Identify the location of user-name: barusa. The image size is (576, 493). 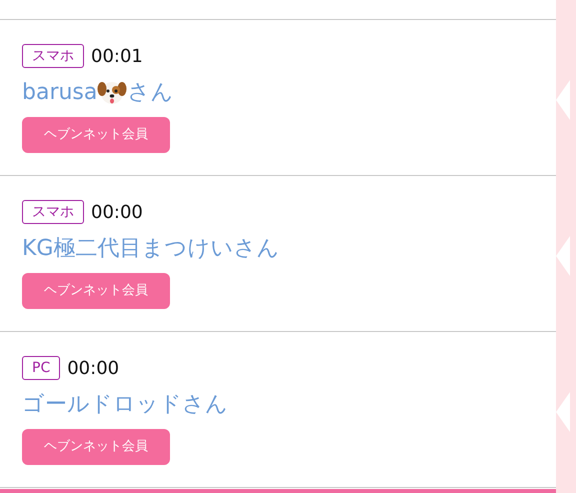
(60, 92).